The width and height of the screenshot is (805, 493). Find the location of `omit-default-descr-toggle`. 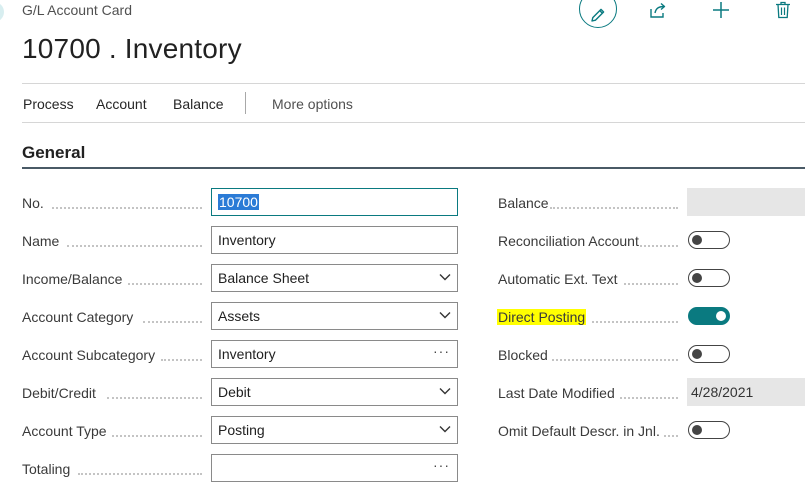

omit-default-descr-toggle is located at coordinates (709, 430).